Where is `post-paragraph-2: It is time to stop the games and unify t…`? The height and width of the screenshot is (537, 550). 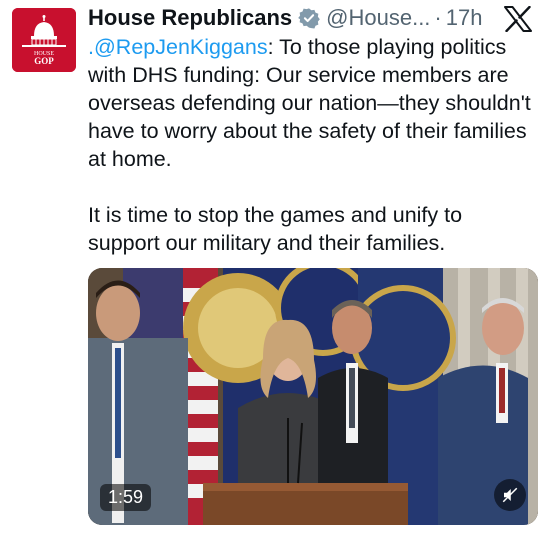 post-paragraph-2: It is time to stop the games and unify t… is located at coordinates (275, 229).